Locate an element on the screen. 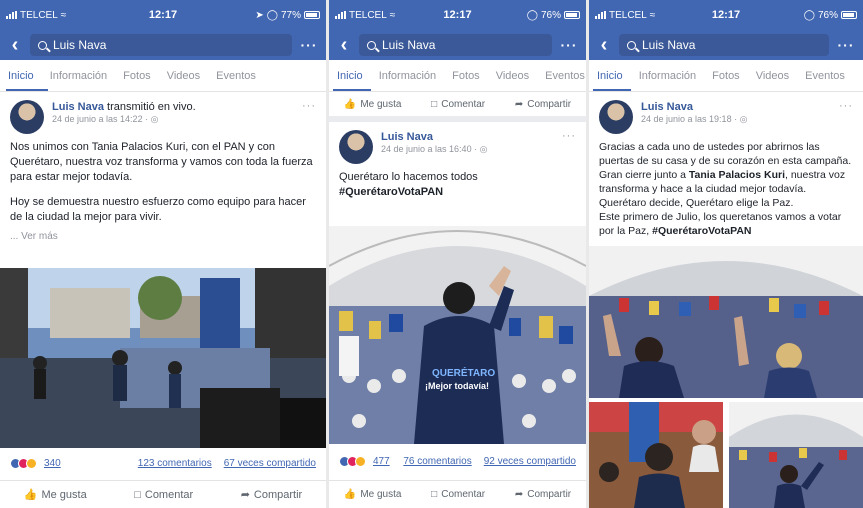 Image resolution: width=863 pixels, height=508 pixels. top-nav: ‹ Luis Nava ··· is located at coordinates (163, 45).